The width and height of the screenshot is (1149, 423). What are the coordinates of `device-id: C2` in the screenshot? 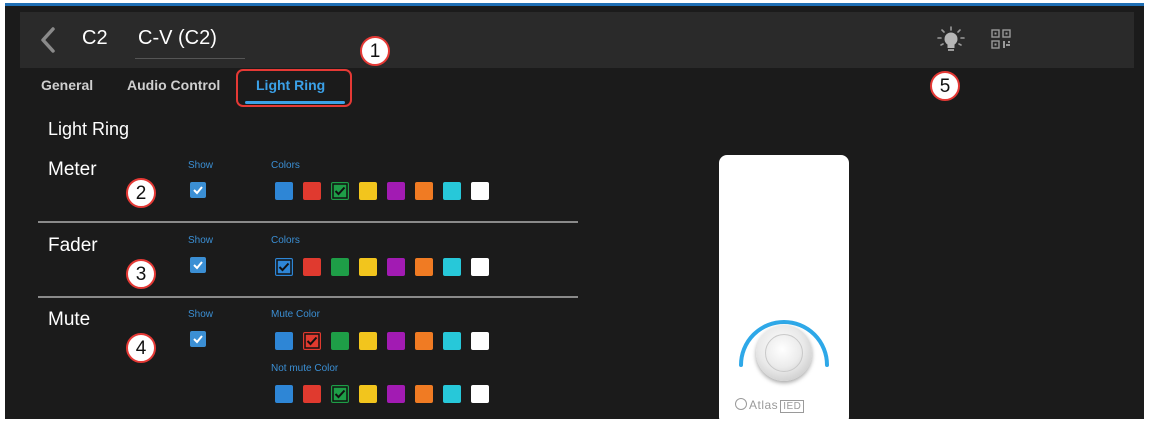 It's located at (95, 38).